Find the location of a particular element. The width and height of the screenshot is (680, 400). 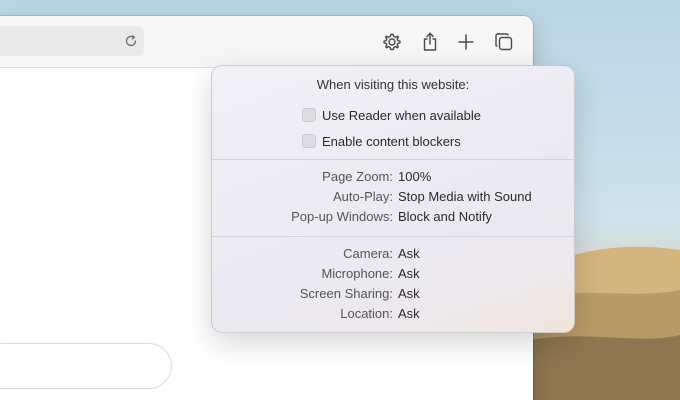

setting-label: Auto-Play: is located at coordinates (363, 196).